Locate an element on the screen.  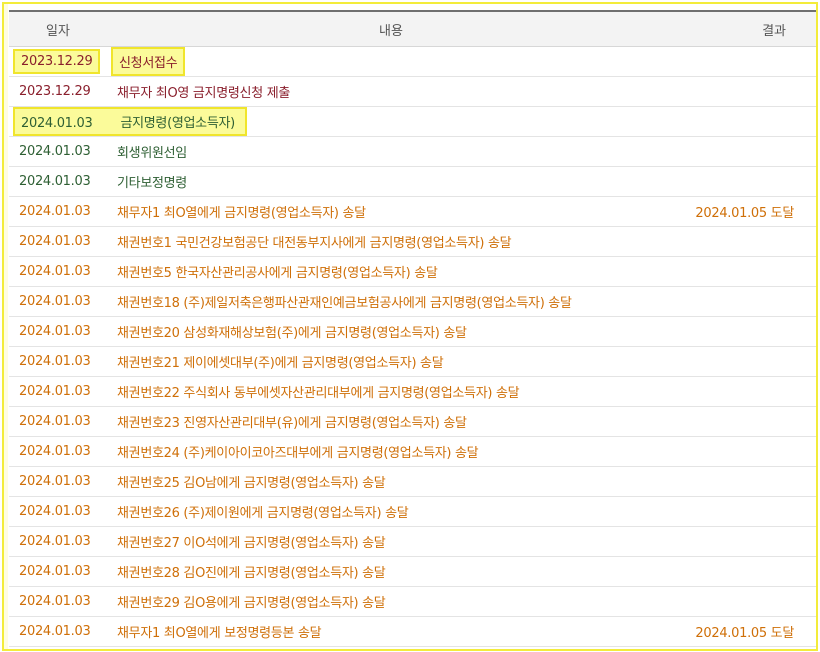
highlighted-date: 2023.12.29 is located at coordinates (57, 61).